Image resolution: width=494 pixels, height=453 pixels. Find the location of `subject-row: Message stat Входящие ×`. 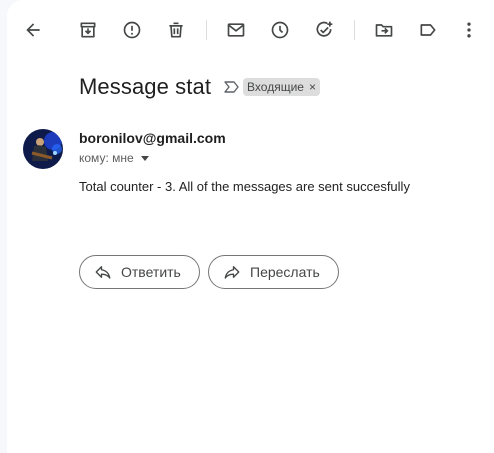

subject-row: Message stat Входящие × is located at coordinates (199, 87).